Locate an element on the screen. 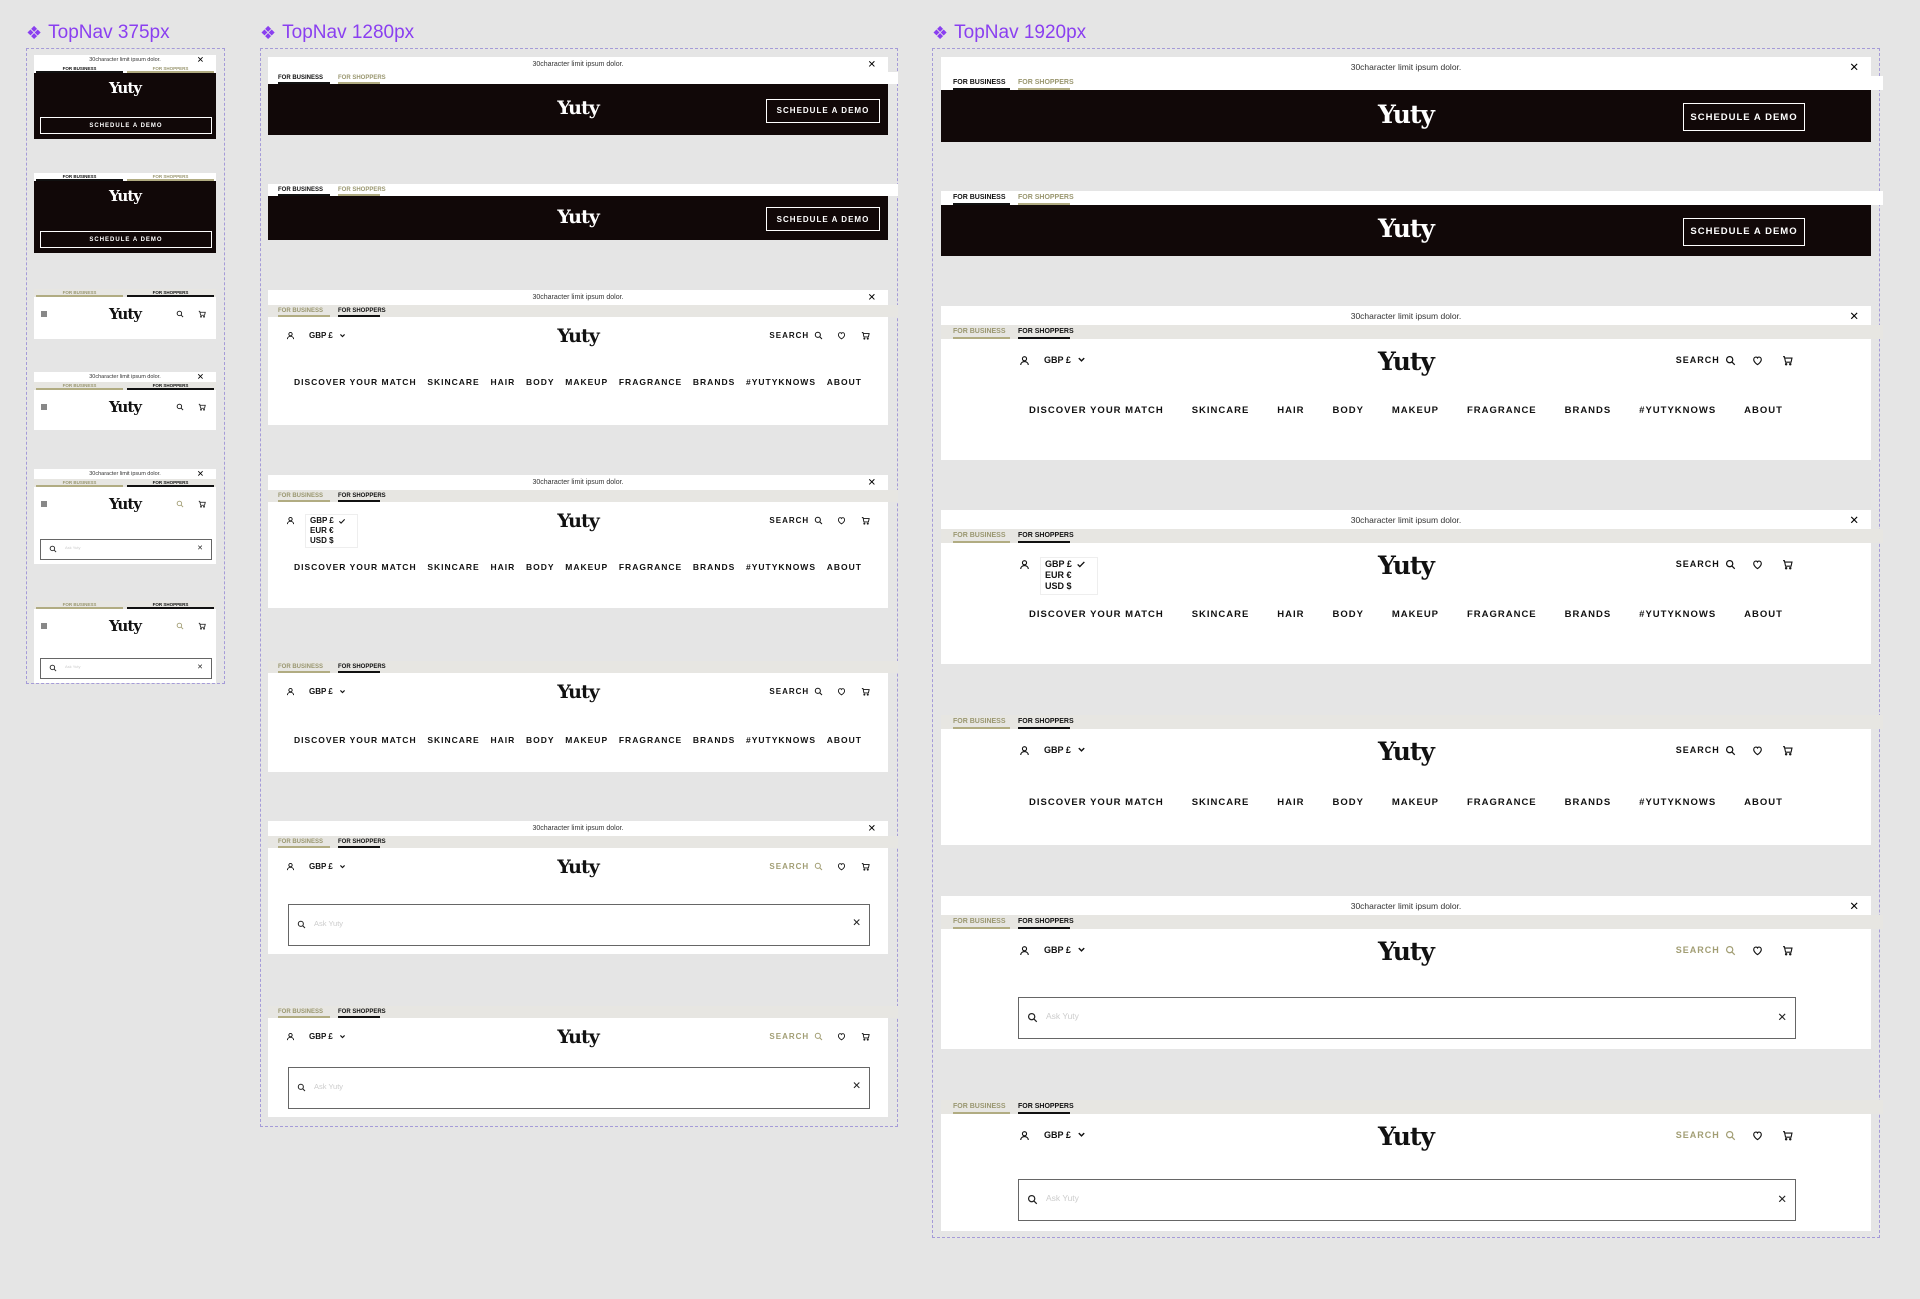  currency-option: EUR € is located at coordinates (1069, 575).